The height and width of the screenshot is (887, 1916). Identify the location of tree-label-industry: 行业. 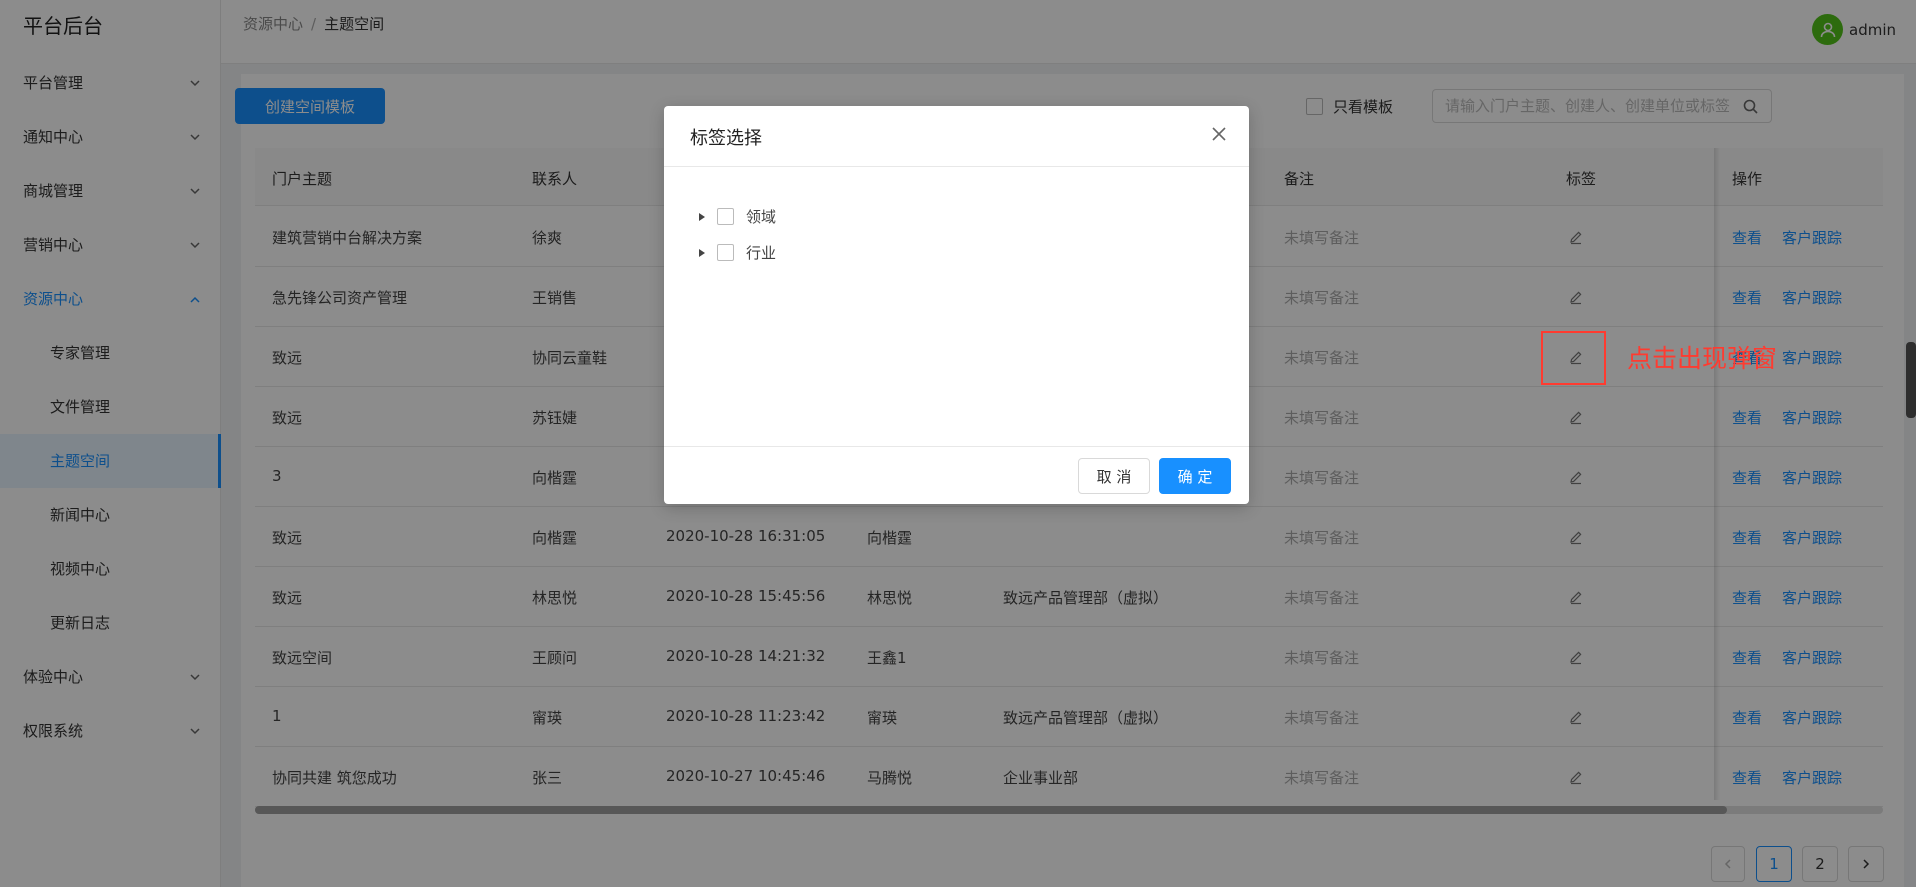
(761, 253).